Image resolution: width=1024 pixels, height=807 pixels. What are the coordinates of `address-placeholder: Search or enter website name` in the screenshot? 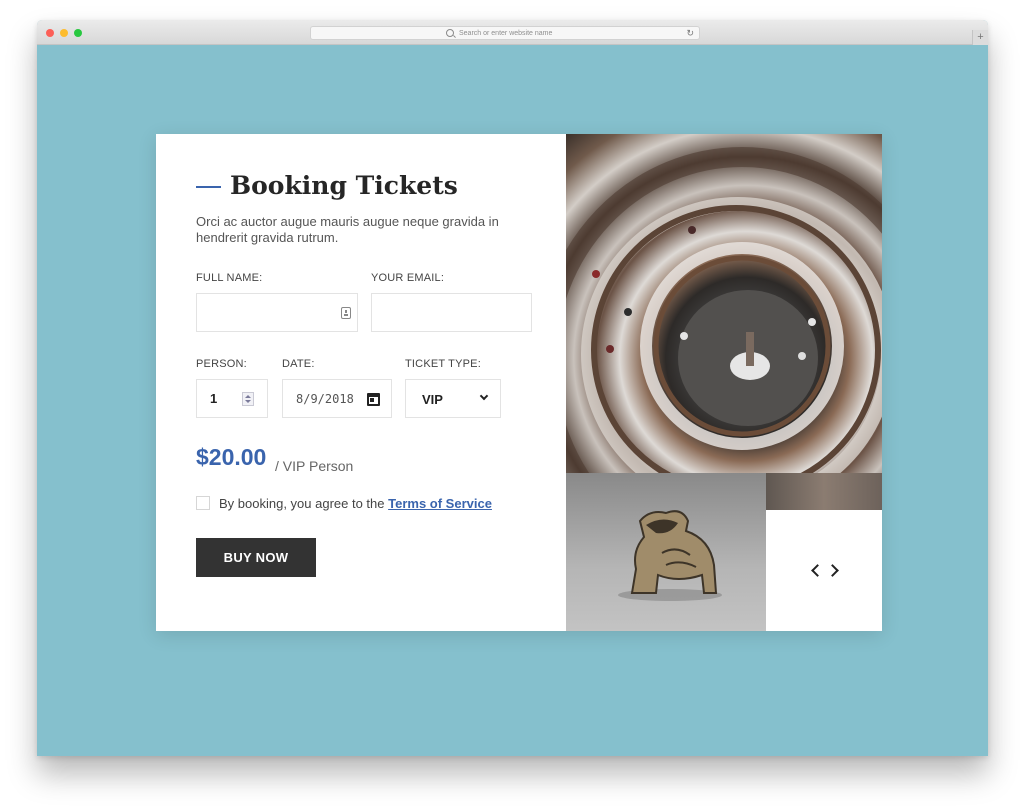 It's located at (506, 33).